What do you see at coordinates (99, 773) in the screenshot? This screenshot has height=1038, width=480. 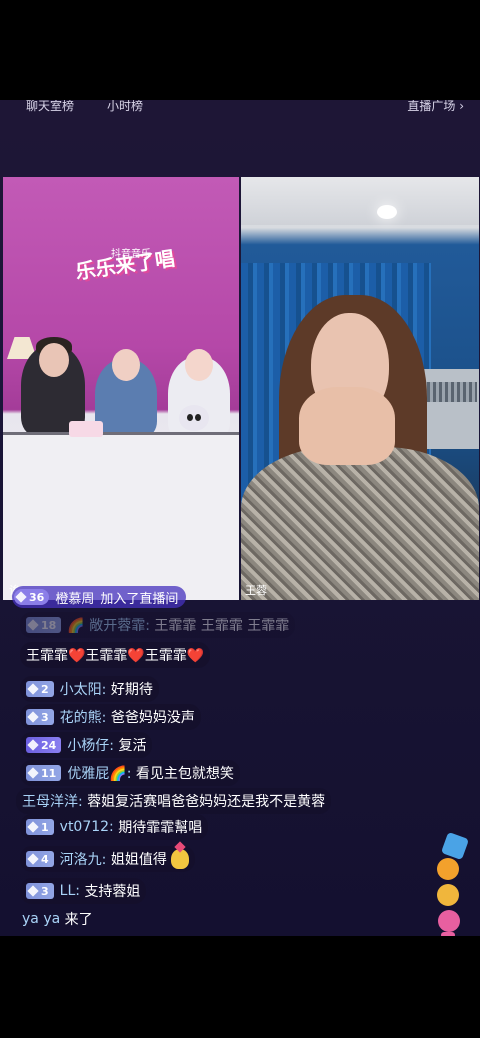 I see `chat-user-name: 优雅屁🌈:` at bounding box center [99, 773].